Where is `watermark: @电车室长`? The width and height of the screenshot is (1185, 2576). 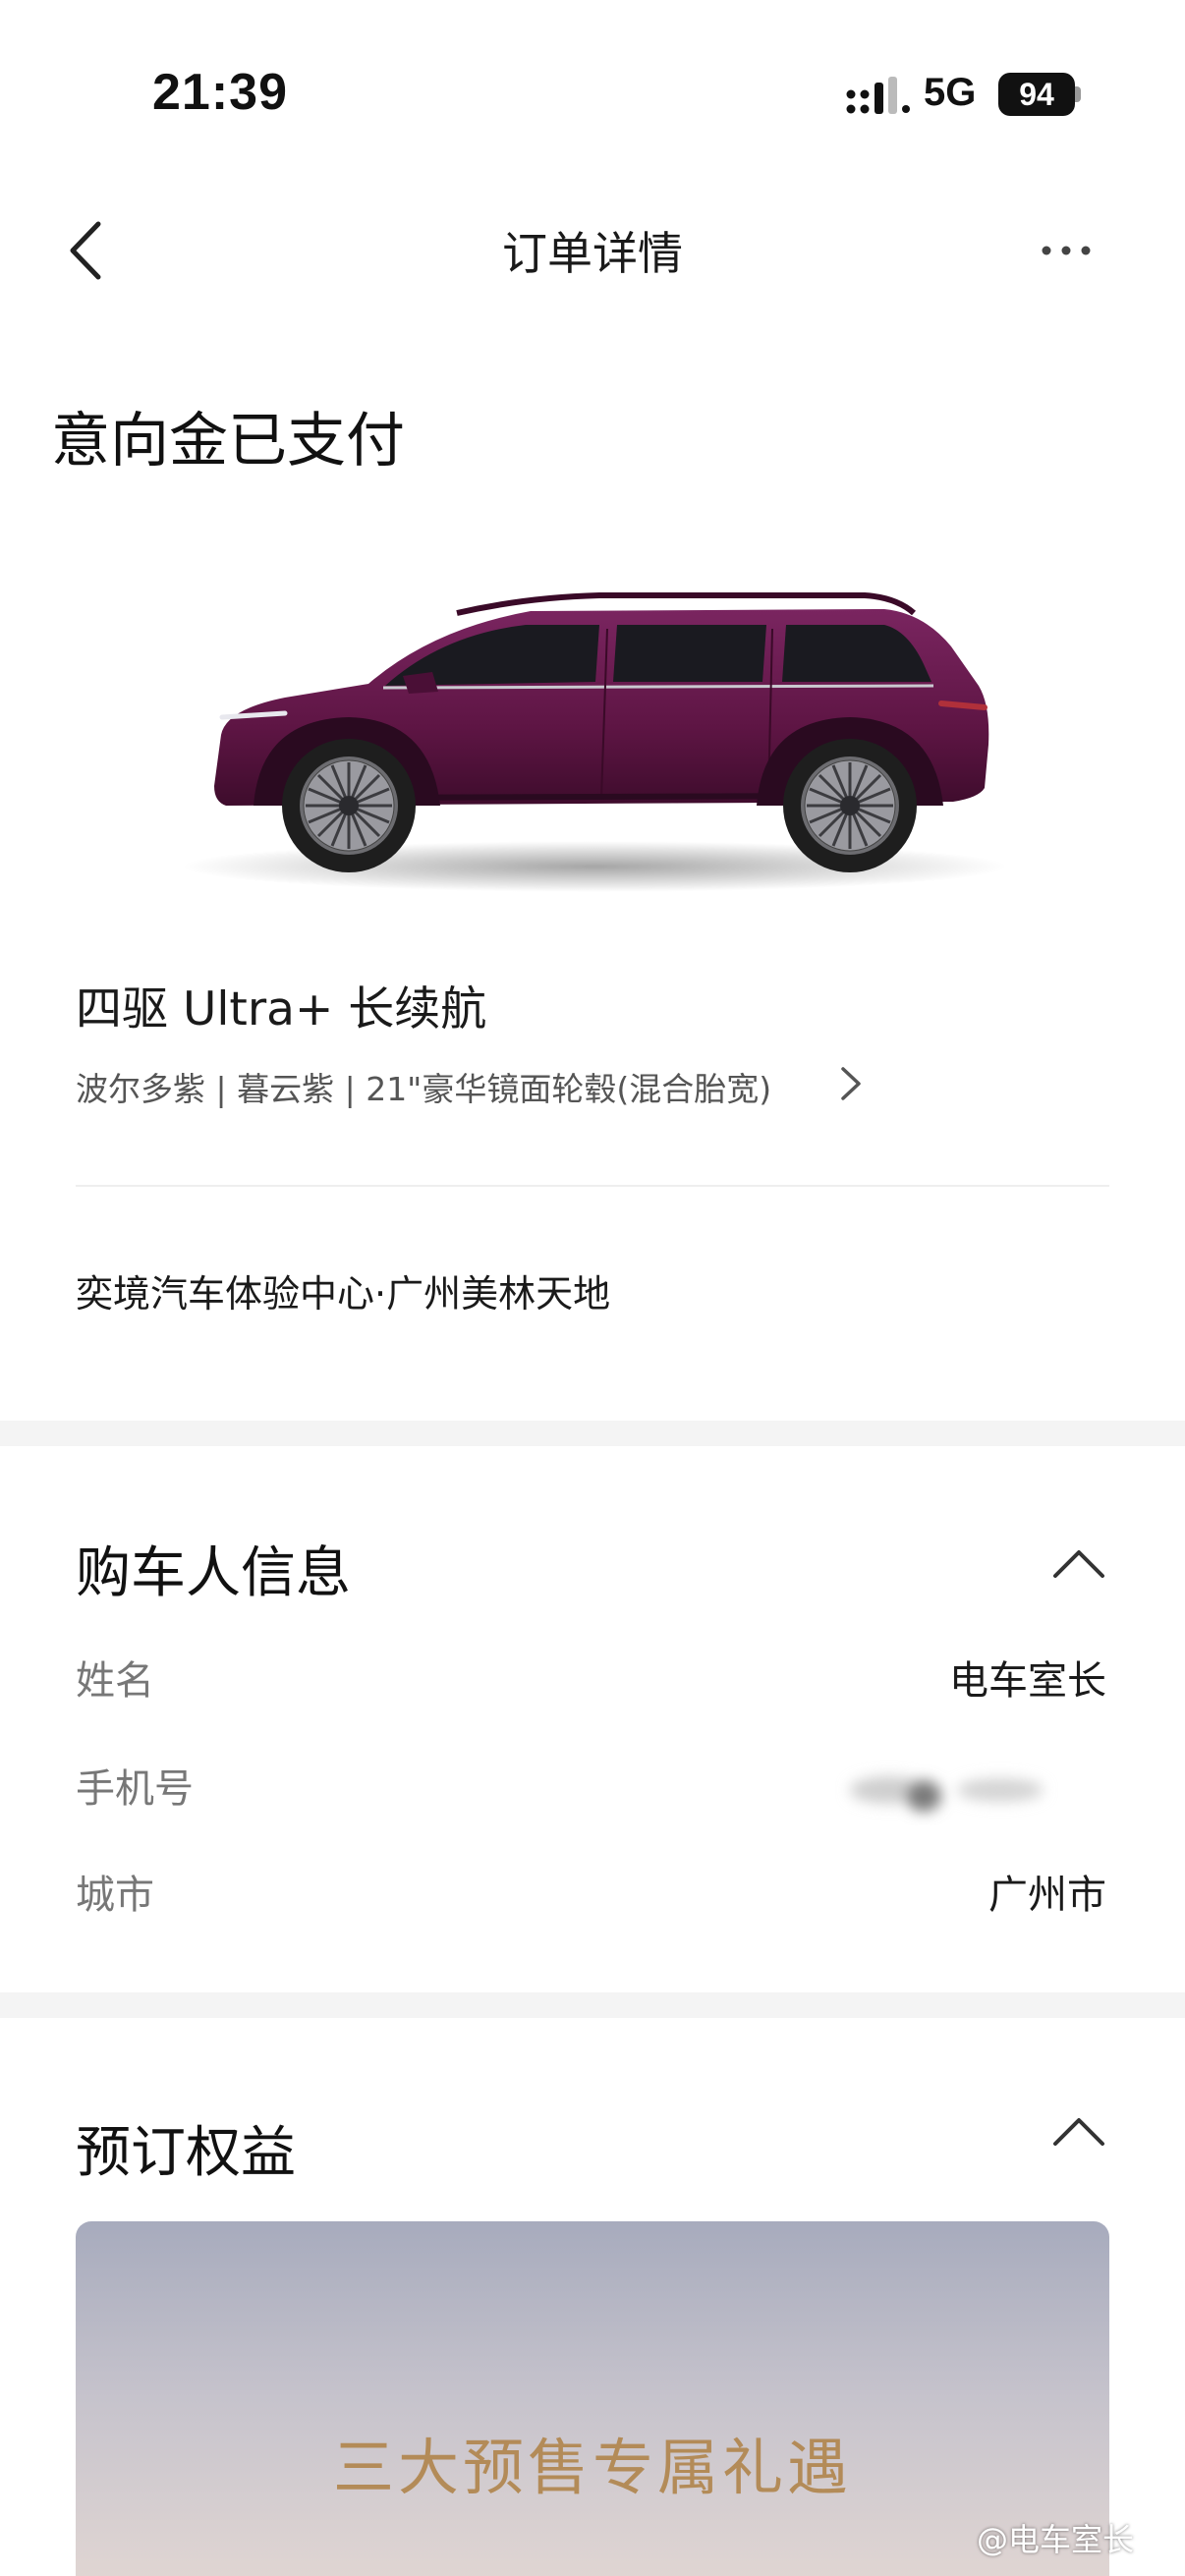
watermark: @电车室长 is located at coordinates (1056, 2539).